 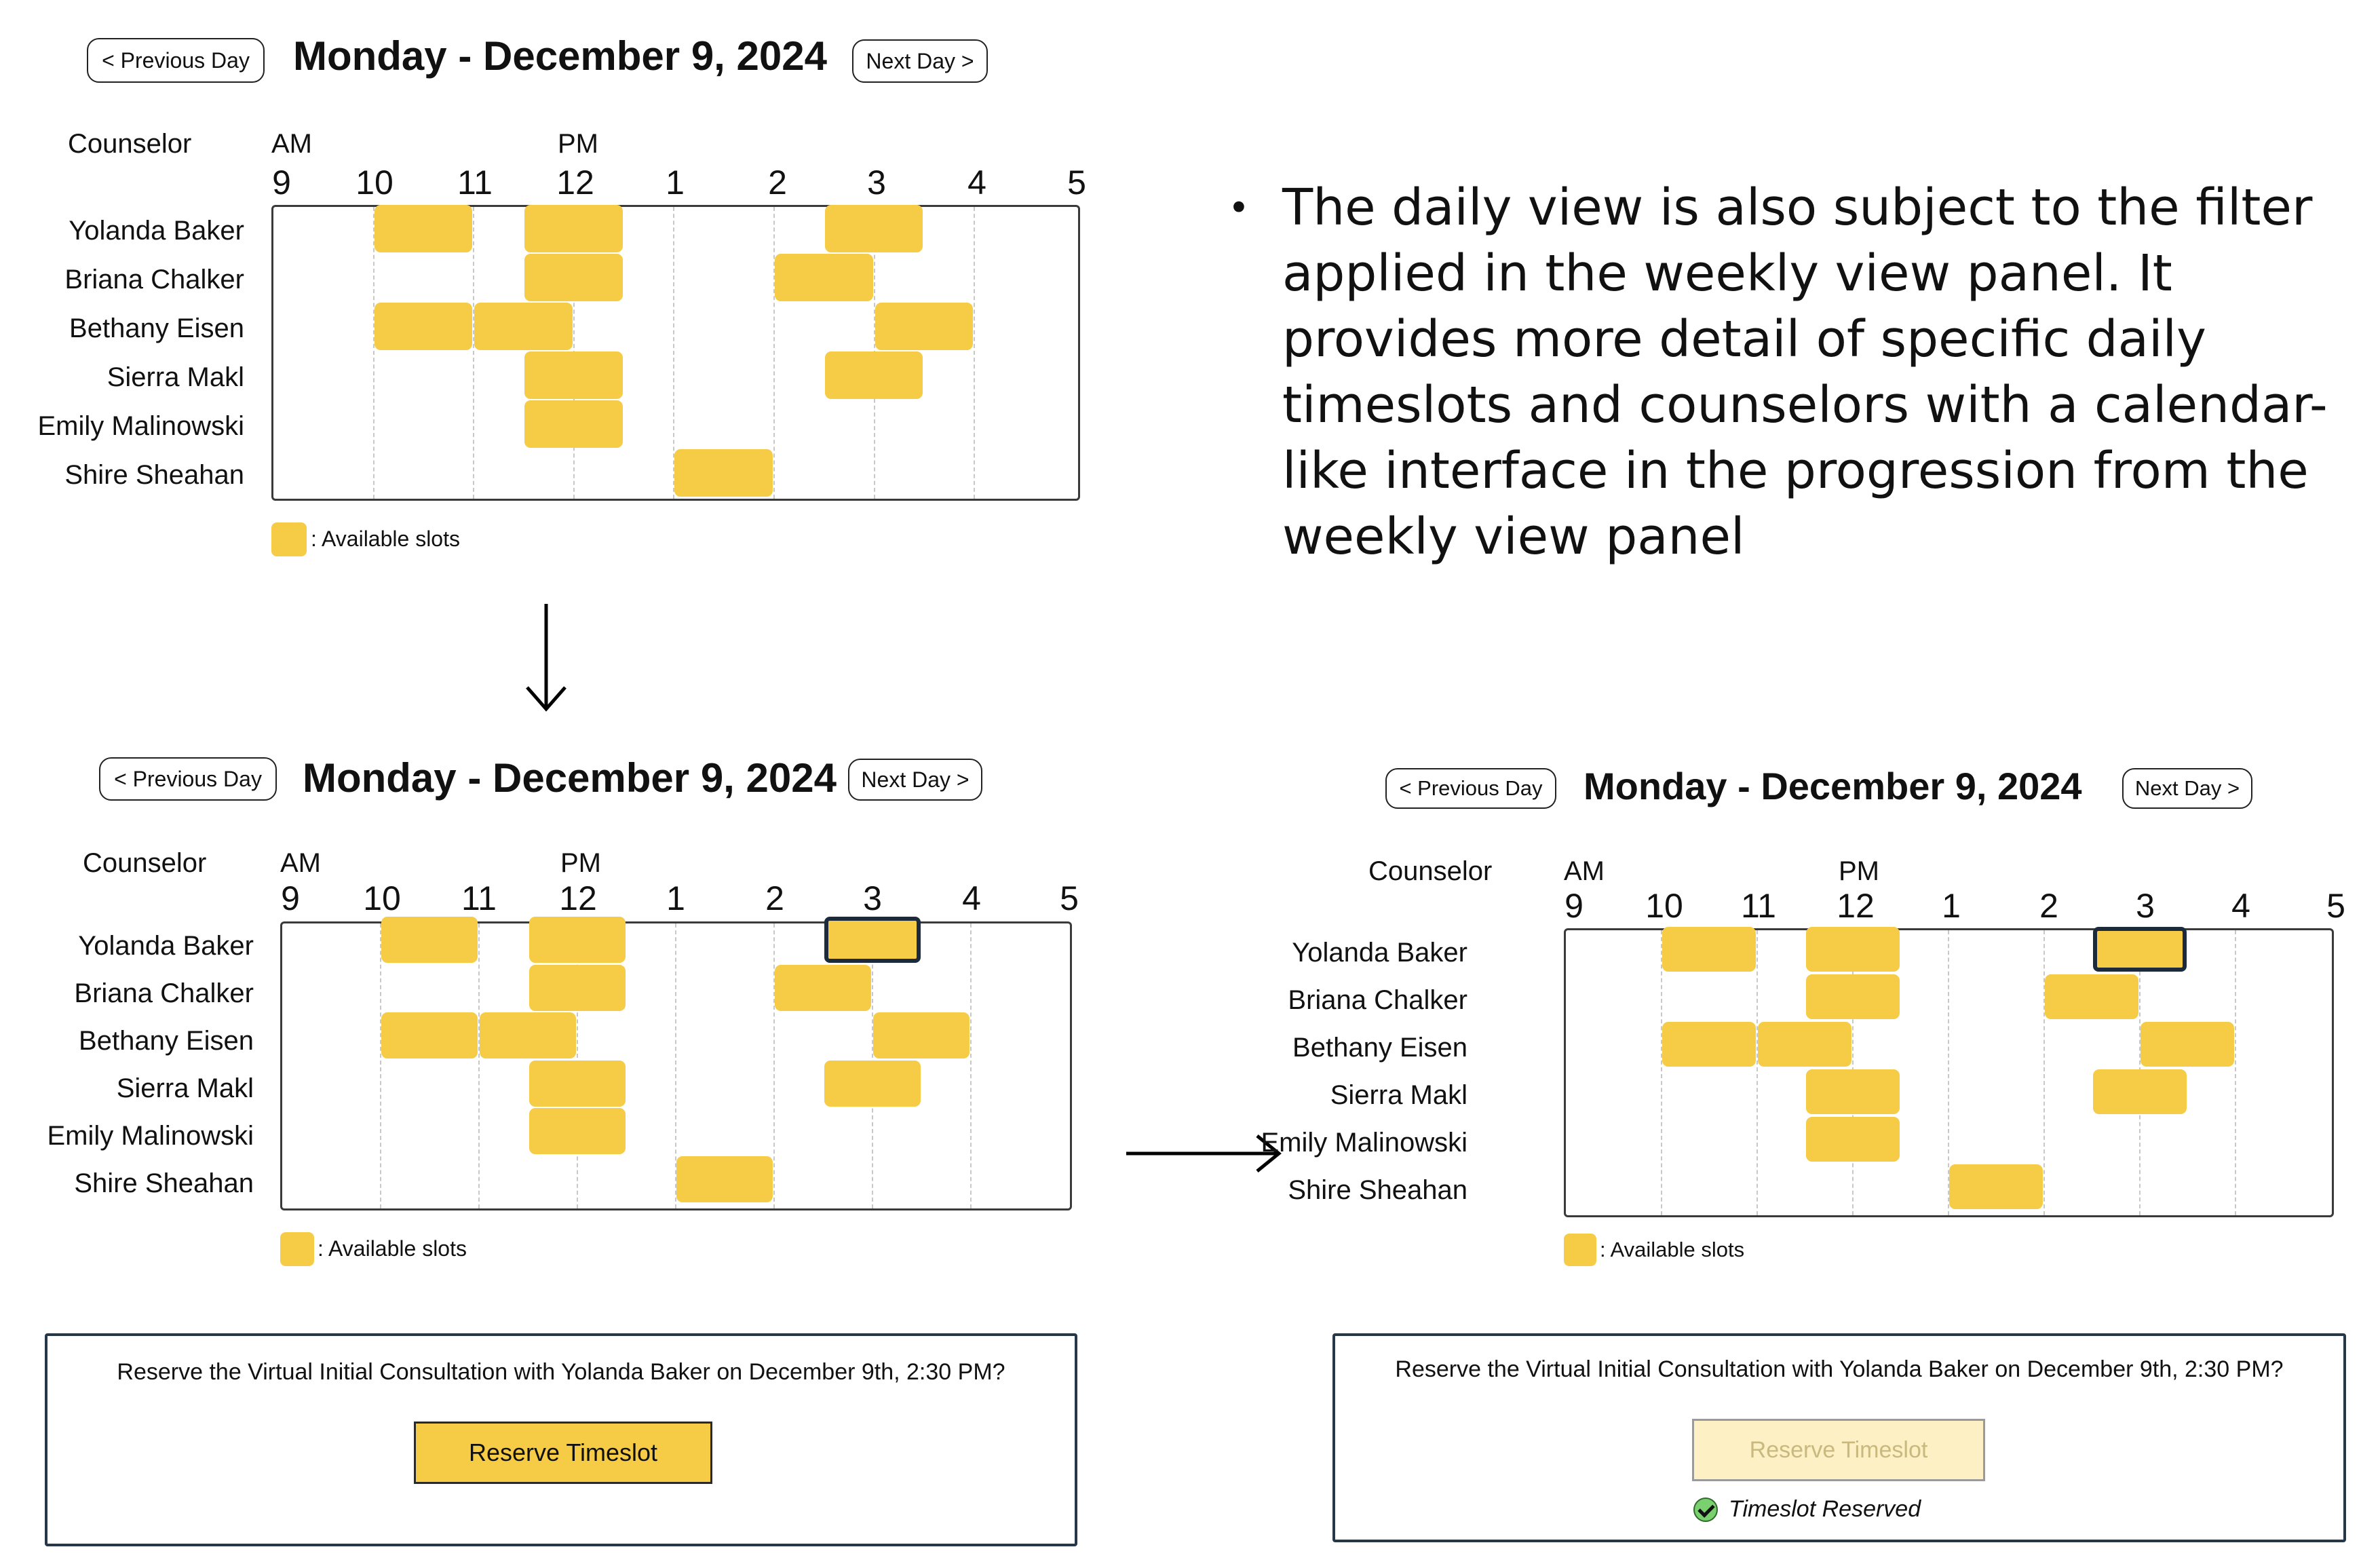 I want to click on down-arrow-icon, so click(x=547, y=658).